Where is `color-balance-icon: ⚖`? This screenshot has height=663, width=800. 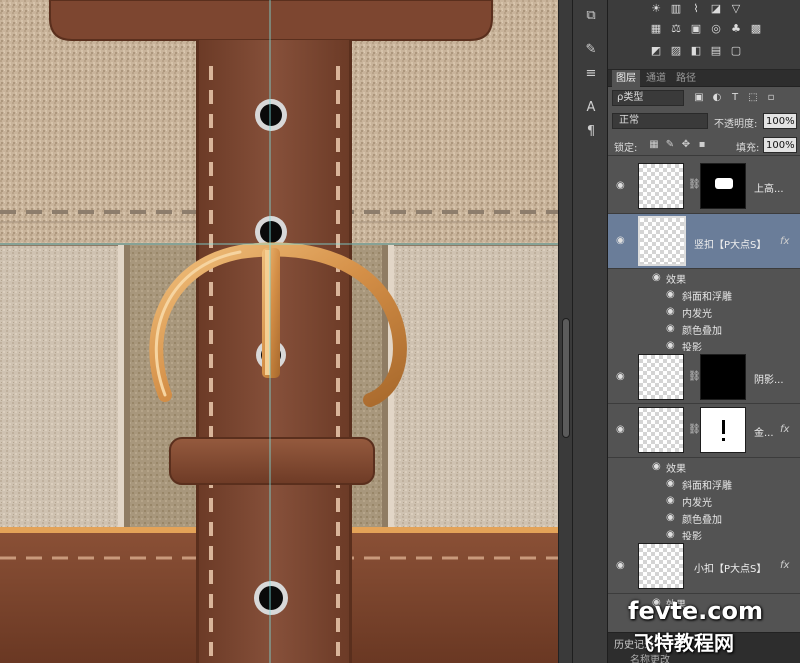 color-balance-icon: ⚖ is located at coordinates (676, 29).